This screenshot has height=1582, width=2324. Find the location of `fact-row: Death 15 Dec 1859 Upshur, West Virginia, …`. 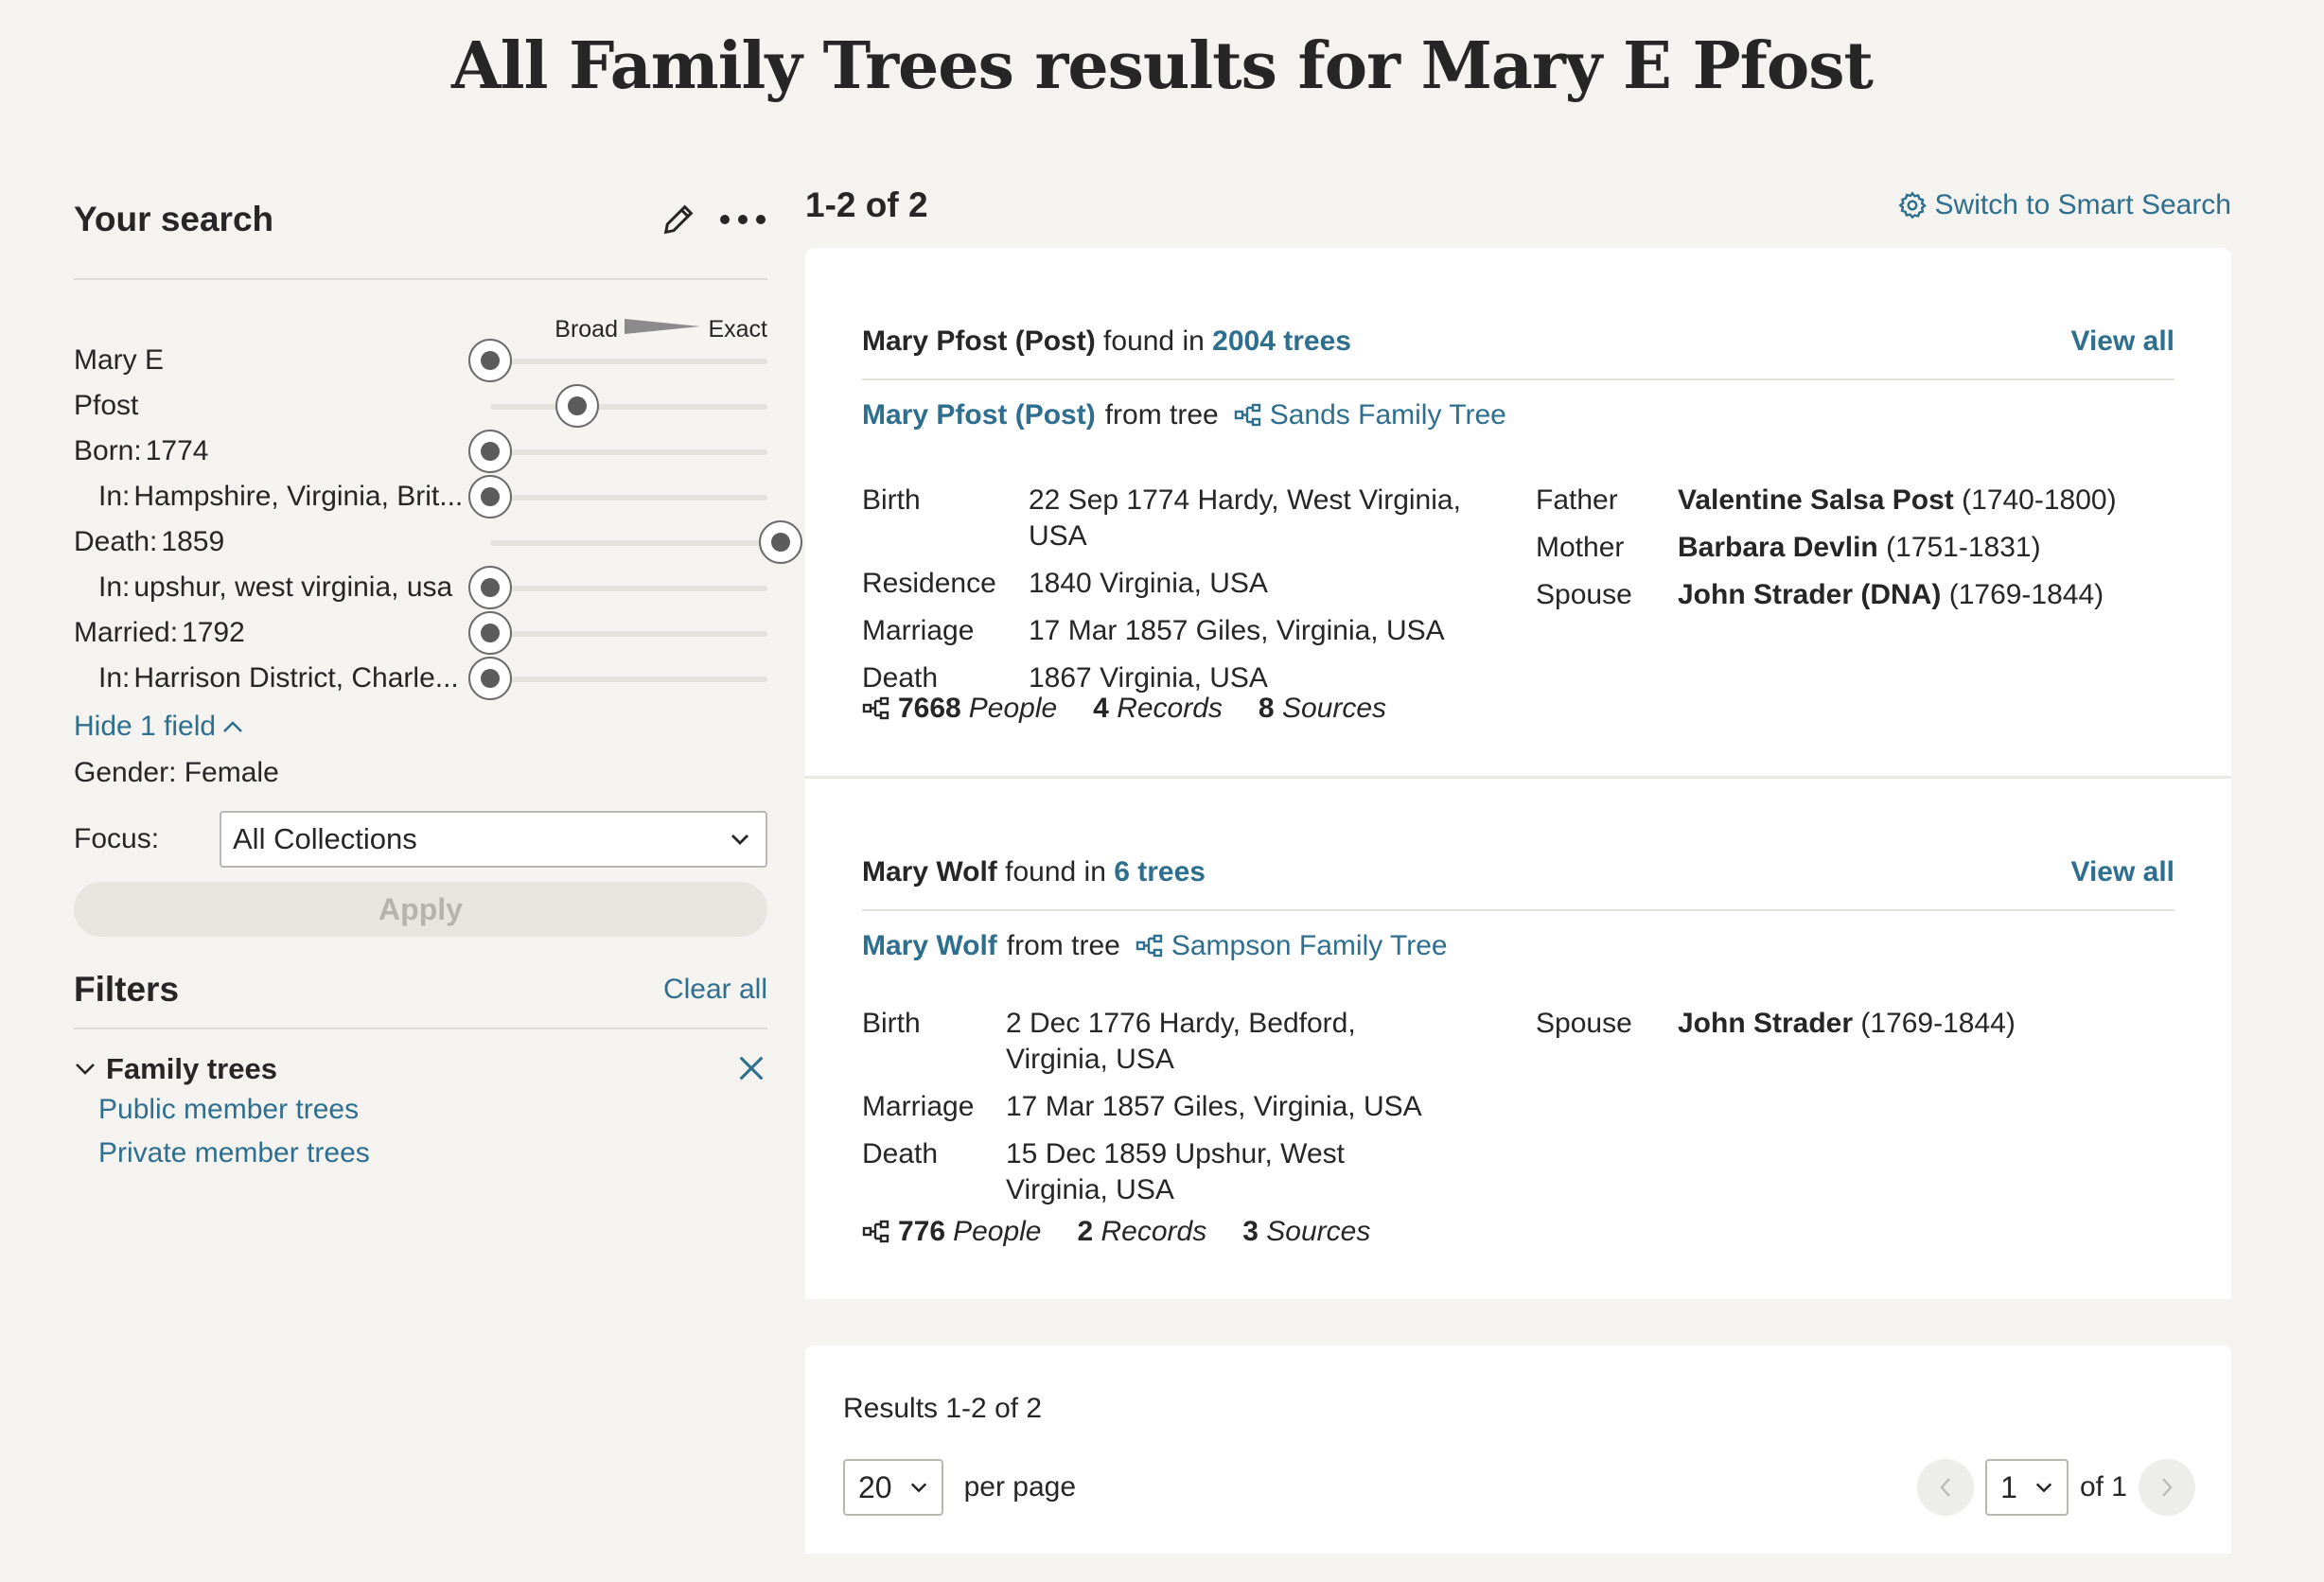

fact-row: Death 15 Dec 1859 Upshur, West Virginia, … is located at coordinates (1151, 1172).